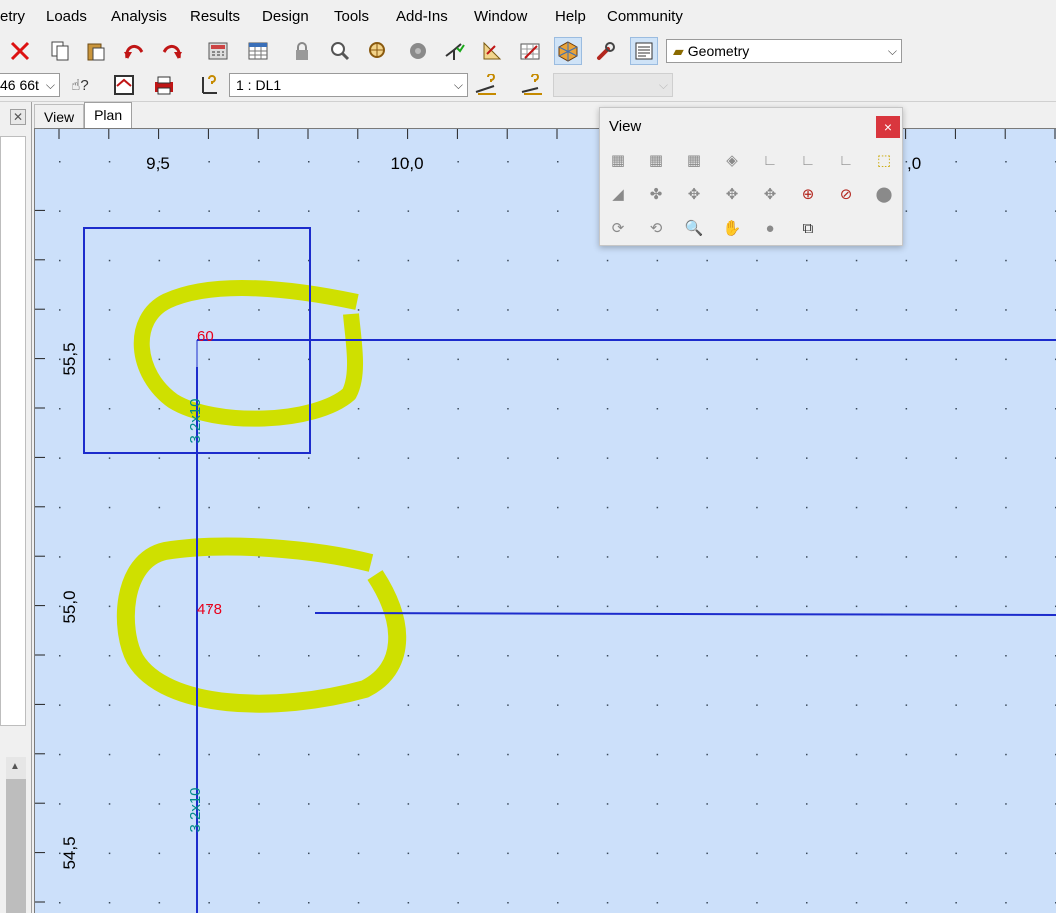 This screenshot has width=1056, height=913. What do you see at coordinates (454, 51) in the screenshot?
I see `member-check-icon` at bounding box center [454, 51].